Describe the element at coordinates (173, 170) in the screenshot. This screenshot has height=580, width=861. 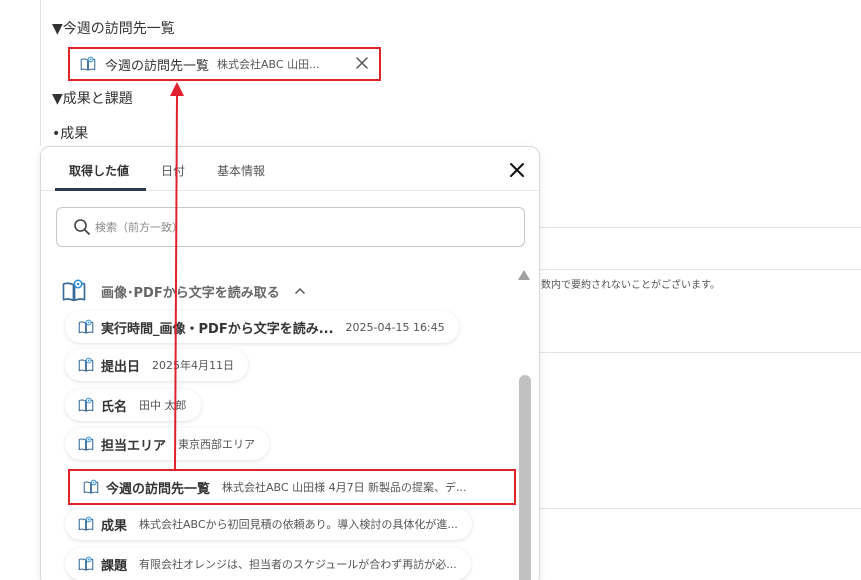
I see `tab-date: 日付` at that location.